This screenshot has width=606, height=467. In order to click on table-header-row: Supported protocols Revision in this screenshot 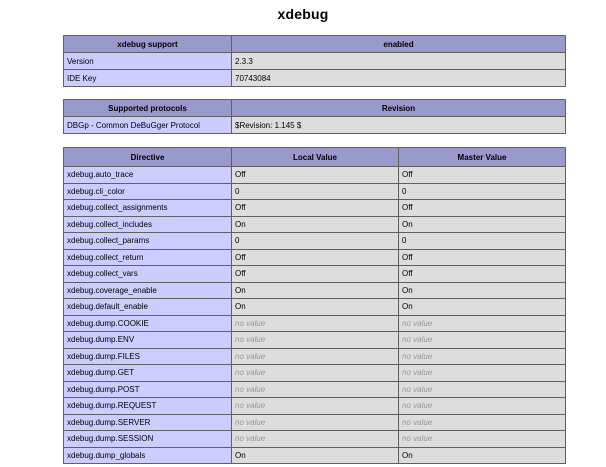, I will do `click(314, 108)`.